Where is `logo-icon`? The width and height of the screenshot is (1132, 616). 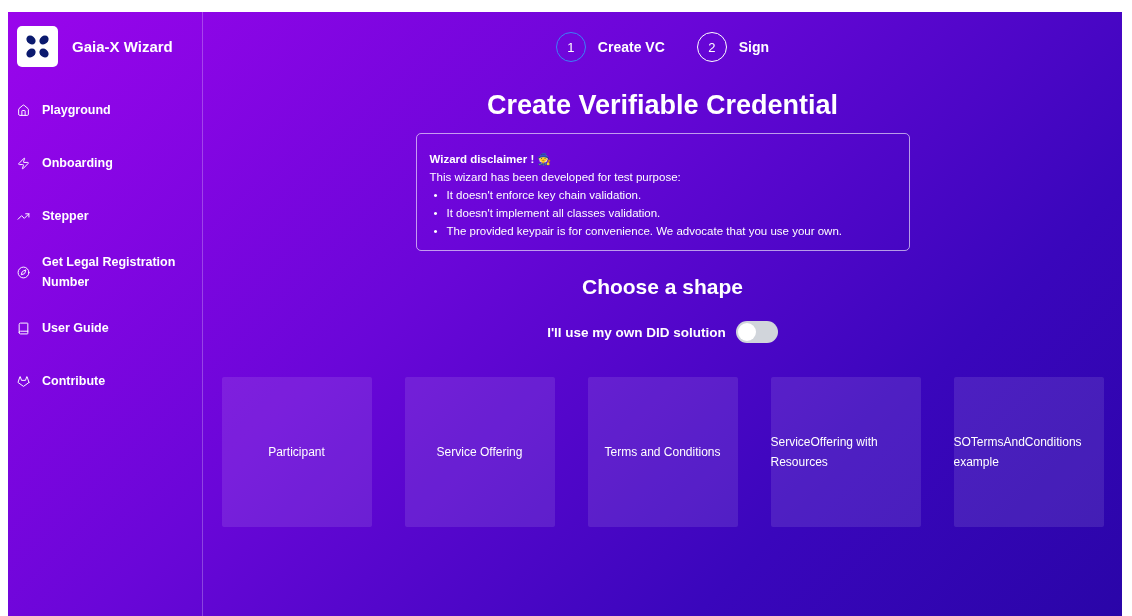
logo-icon is located at coordinates (37, 46).